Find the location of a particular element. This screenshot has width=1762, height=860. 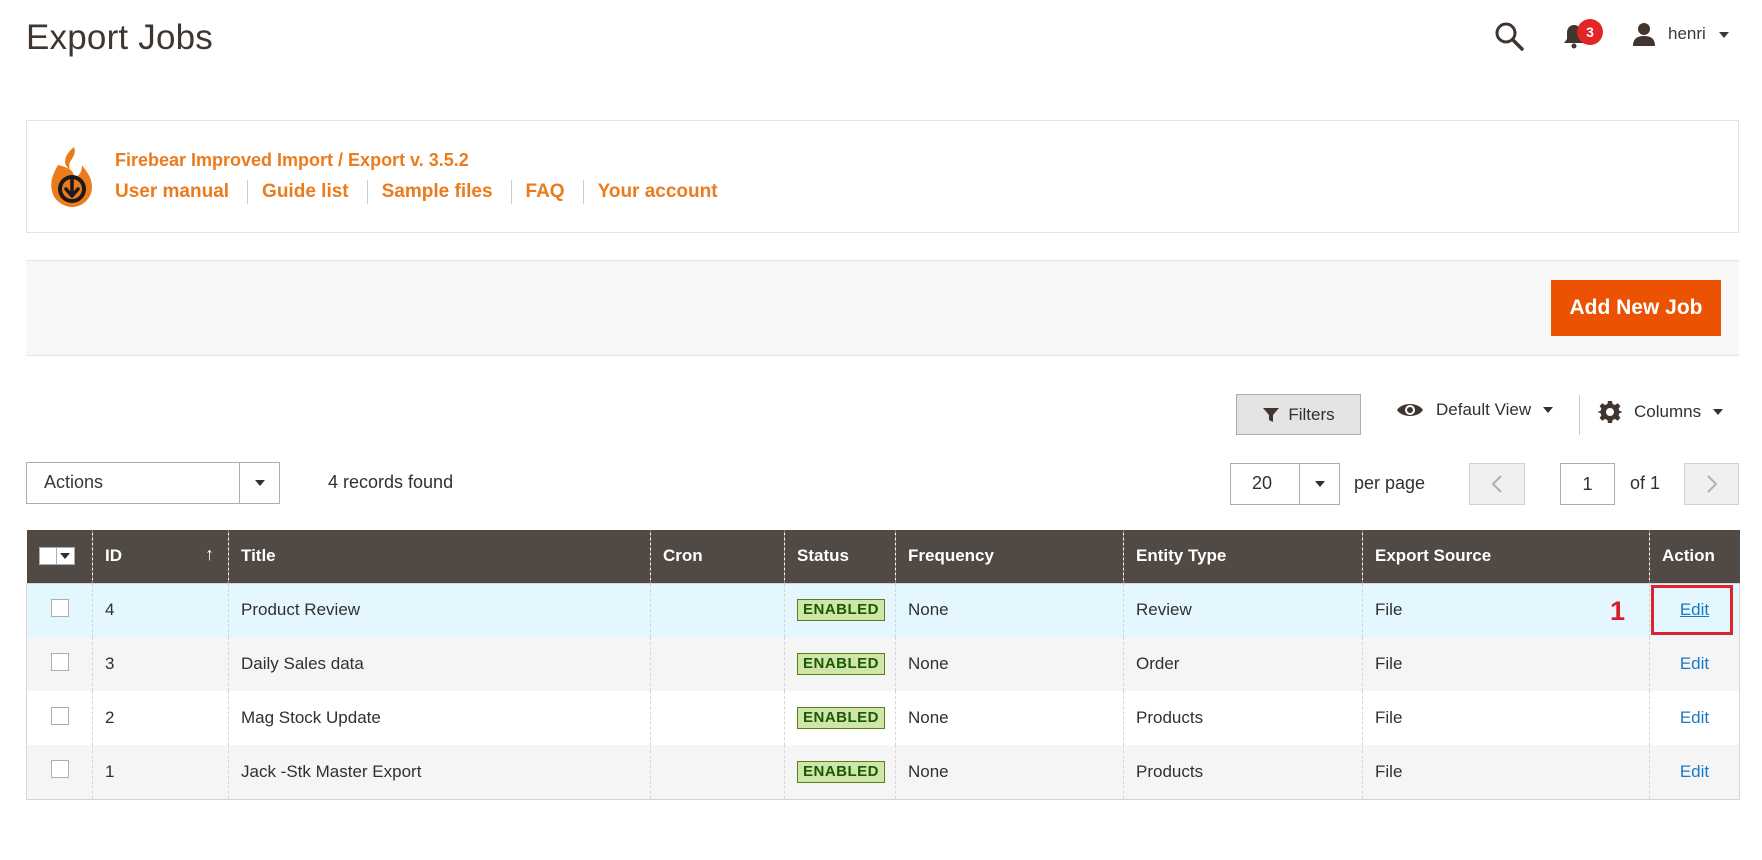

default-view-dropdown: Default View is located at coordinates (1475, 410).